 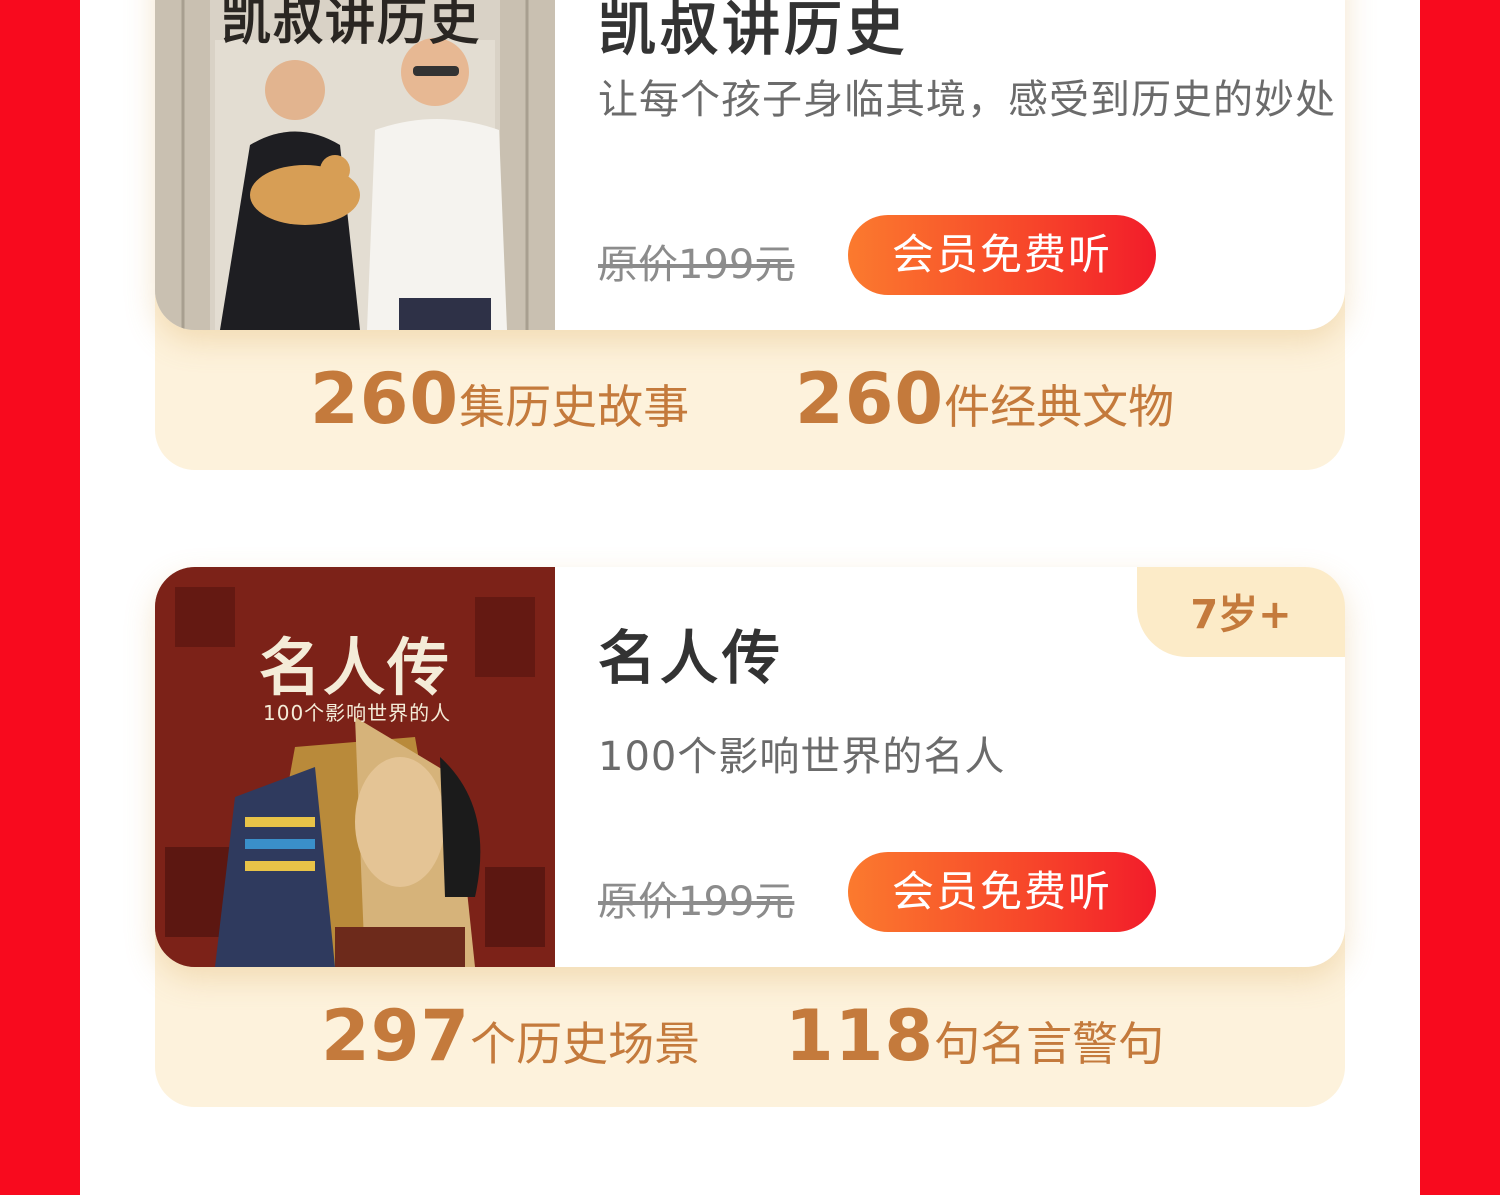 I want to click on stat-quote-count: 118句名言警句, so click(x=974, y=1036).